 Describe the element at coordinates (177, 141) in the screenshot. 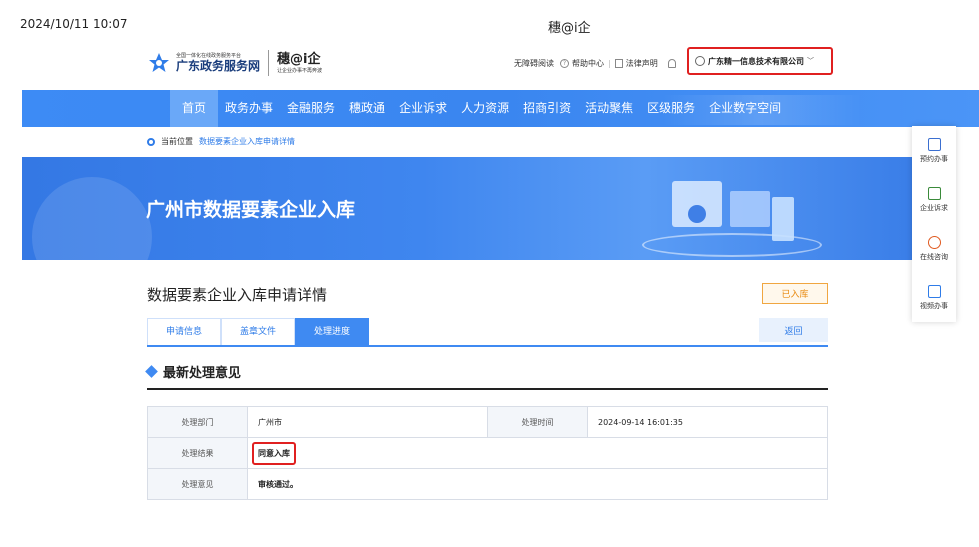

I see `breadcrumb-label: 当前位置` at that location.